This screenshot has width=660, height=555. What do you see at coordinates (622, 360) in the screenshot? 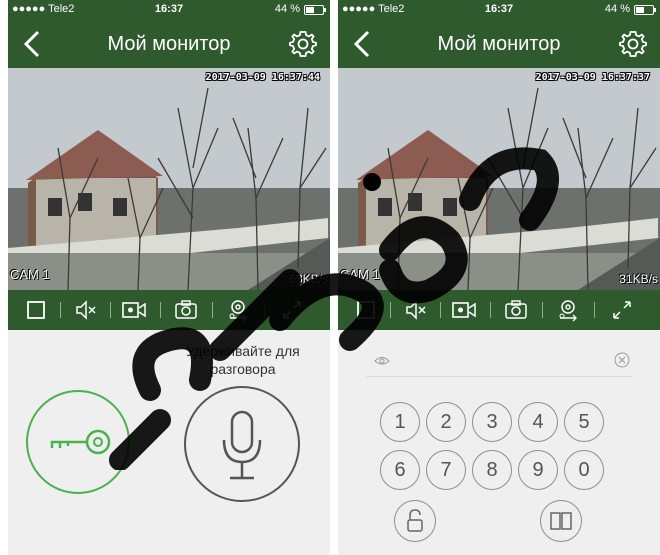
I see `clear-icon` at bounding box center [622, 360].